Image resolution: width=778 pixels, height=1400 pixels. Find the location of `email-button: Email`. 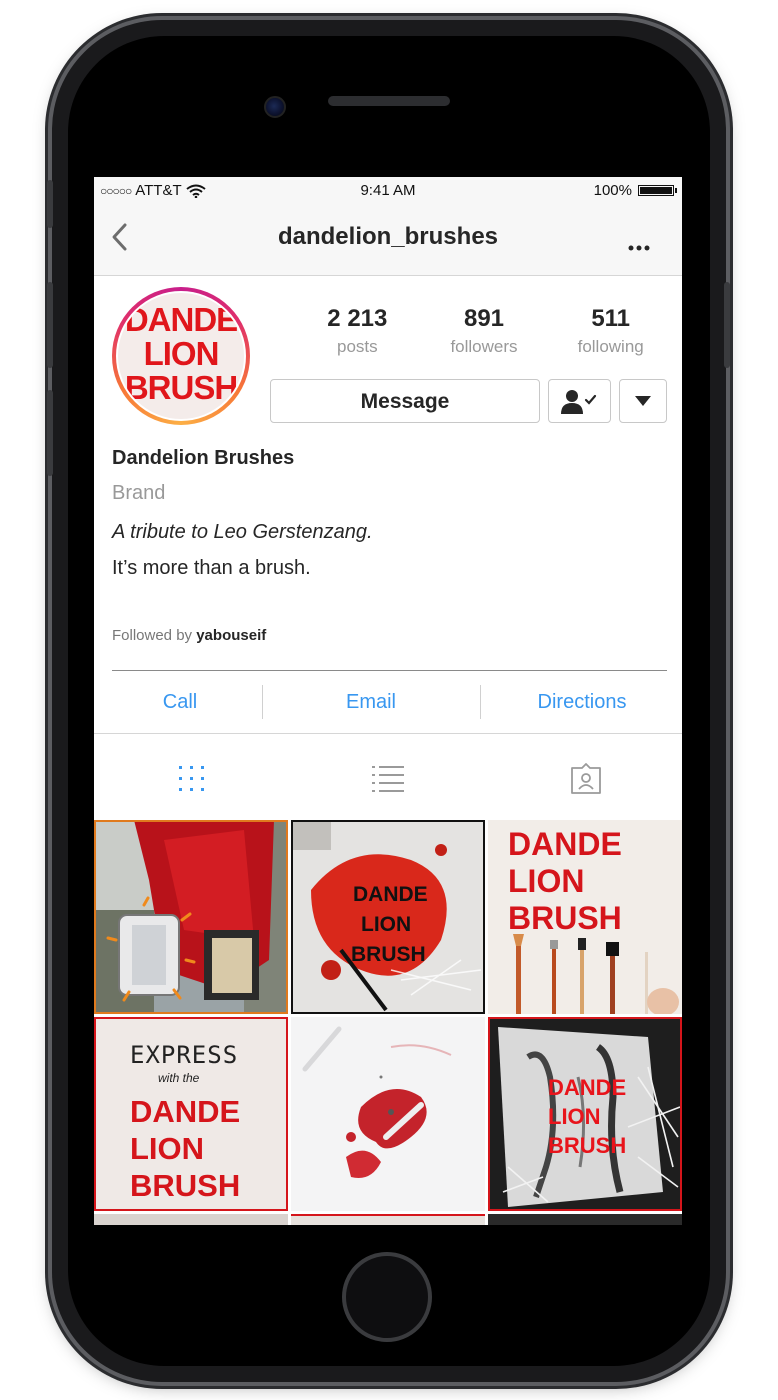

email-button: Email is located at coordinates (371, 702).